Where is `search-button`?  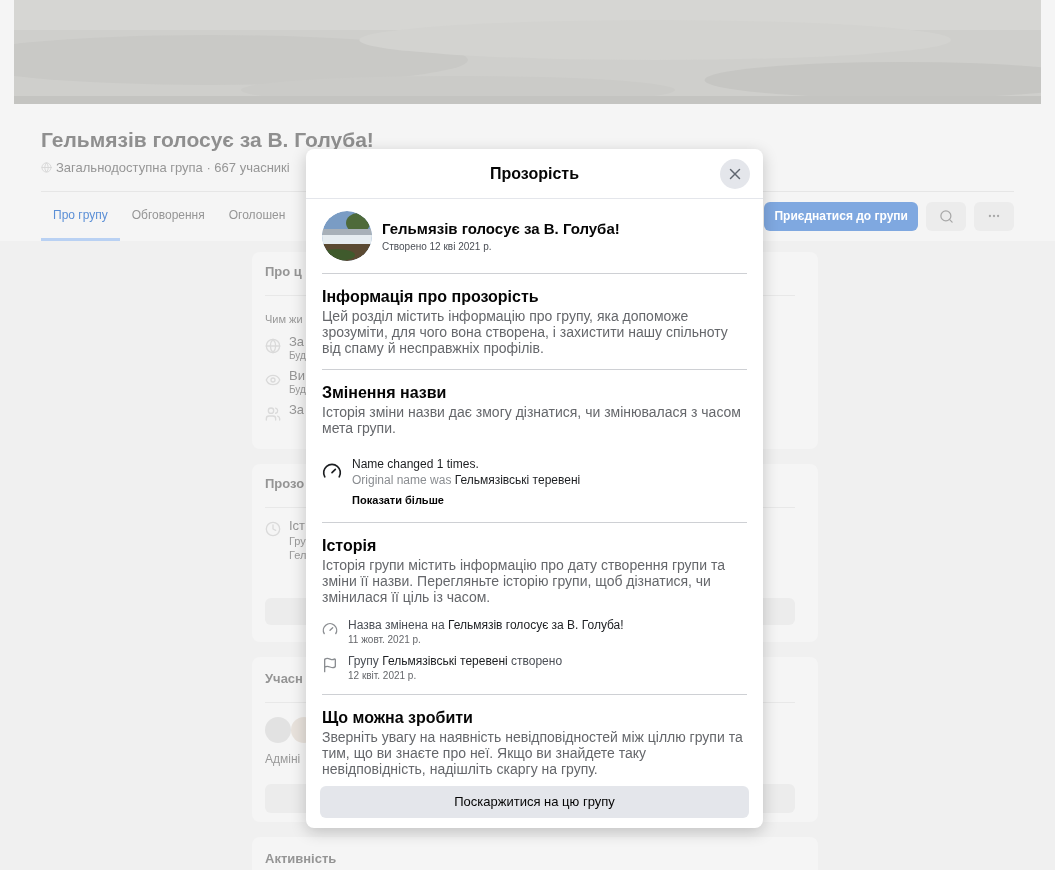
search-button is located at coordinates (946, 216).